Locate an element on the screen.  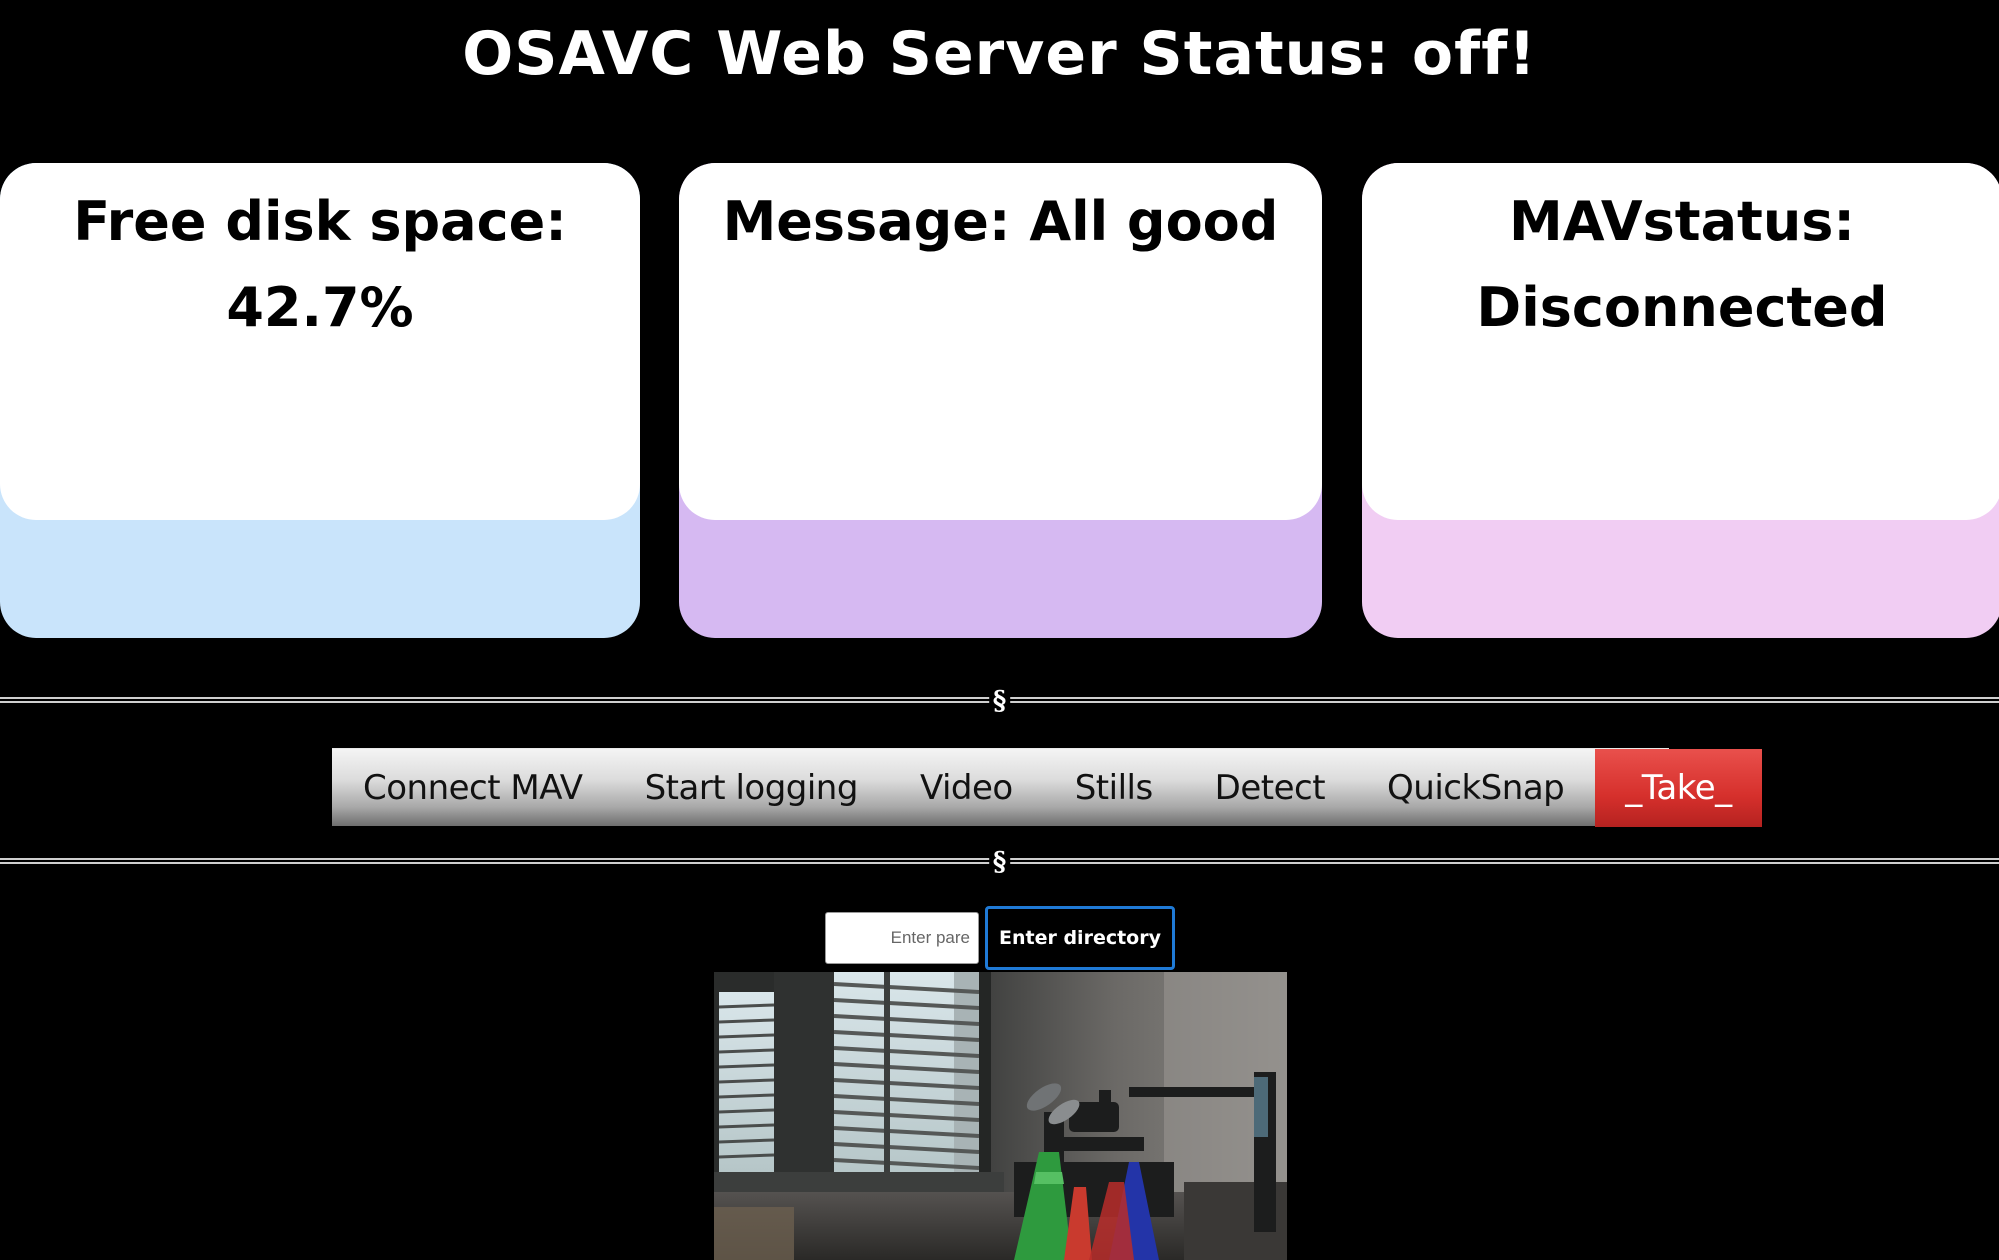
page-title: OSAVC Web Server Status: off! is located at coordinates (999, 54).